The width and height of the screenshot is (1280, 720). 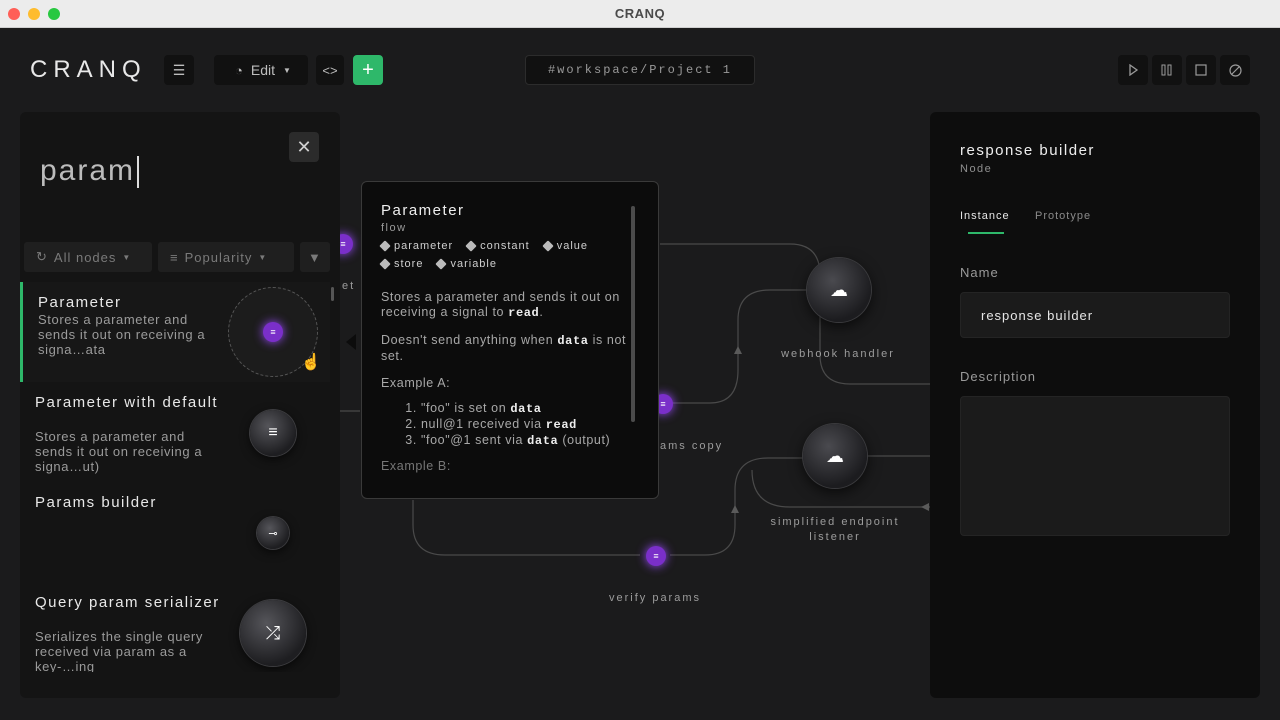 I want to click on run-button, so click(x=1133, y=70).